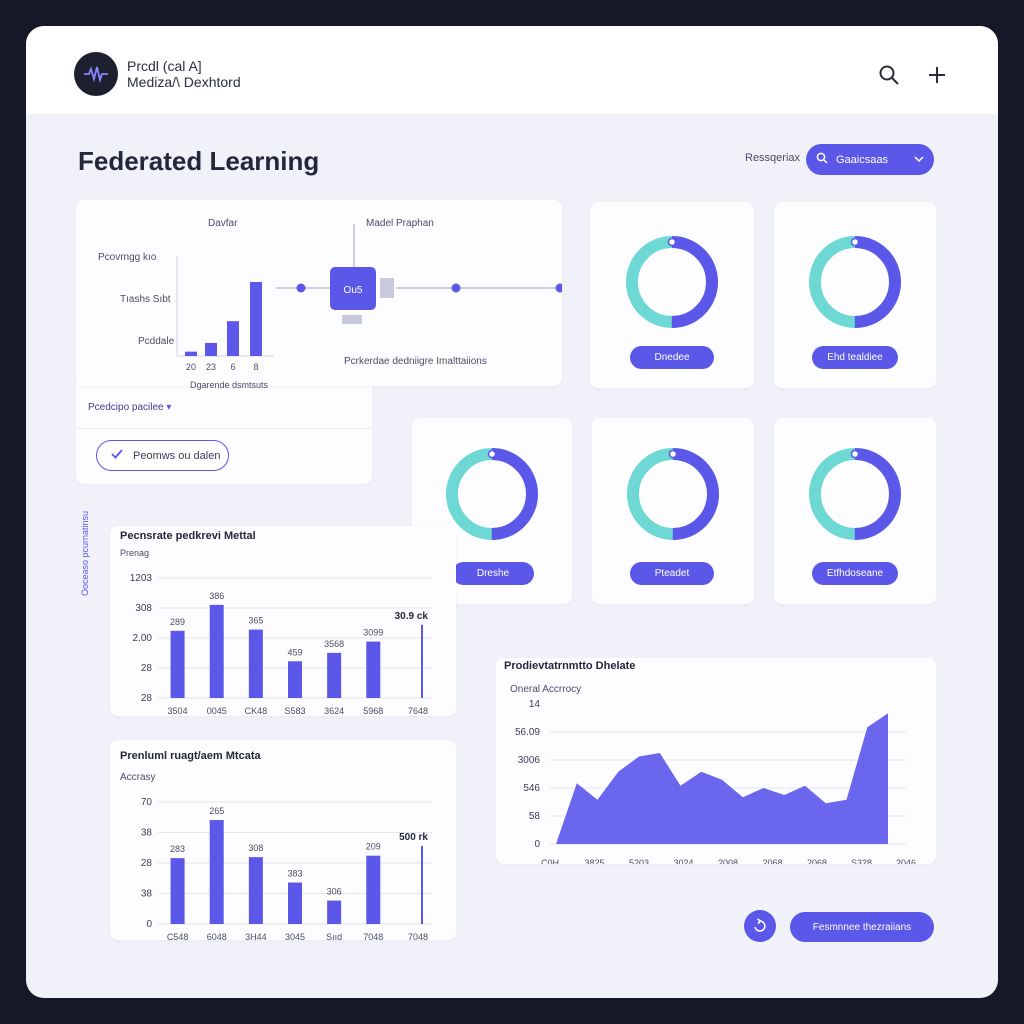 The height and width of the screenshot is (1024, 1024). Describe the element at coordinates (255, 848) in the screenshot. I see `bar-value-label: 308` at that location.